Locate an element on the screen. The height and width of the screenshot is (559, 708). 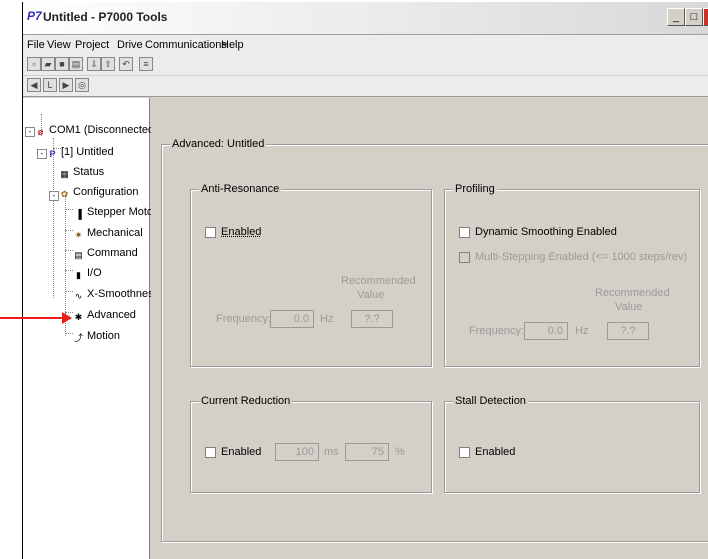
current-reduction-group: Current Reduction Enabled 100 ms 75 % is located at coordinates (311, 444).